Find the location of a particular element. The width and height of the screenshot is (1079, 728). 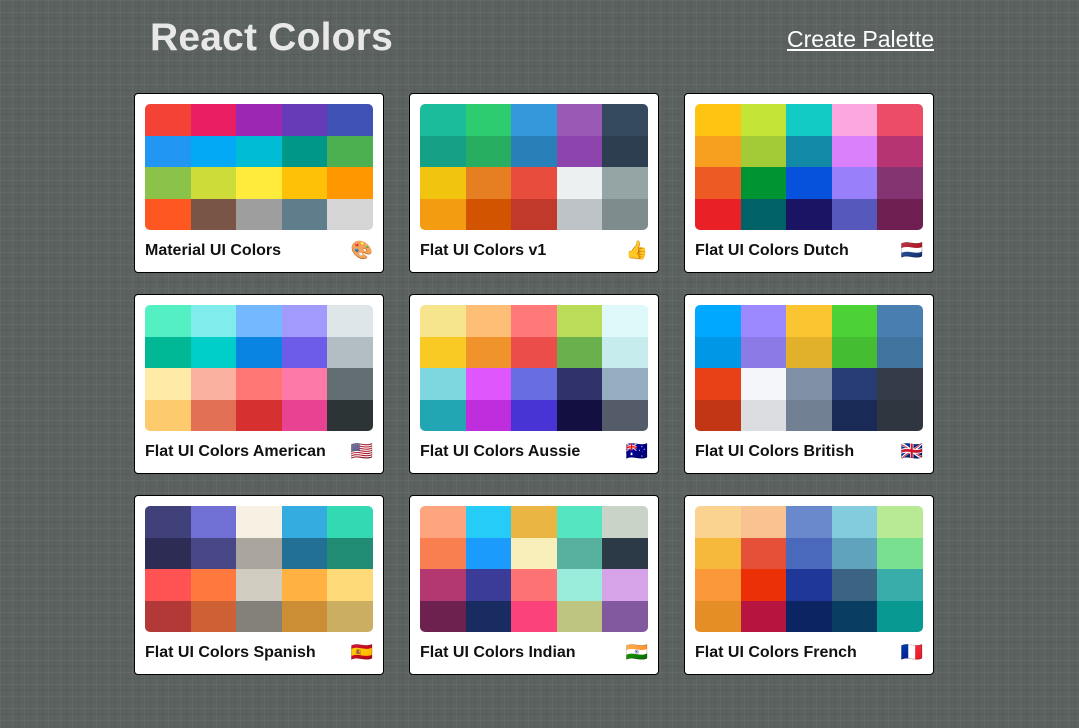

palette-emoji-icon: 🇬🇧 is located at coordinates (911, 451).